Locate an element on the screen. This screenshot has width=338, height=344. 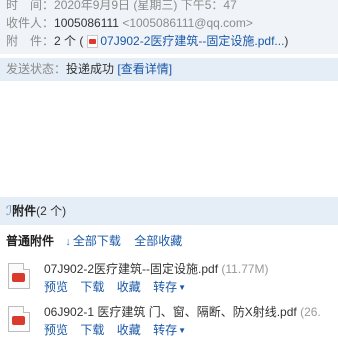
collect-all-link: 全部收藏 is located at coordinates (158, 241).